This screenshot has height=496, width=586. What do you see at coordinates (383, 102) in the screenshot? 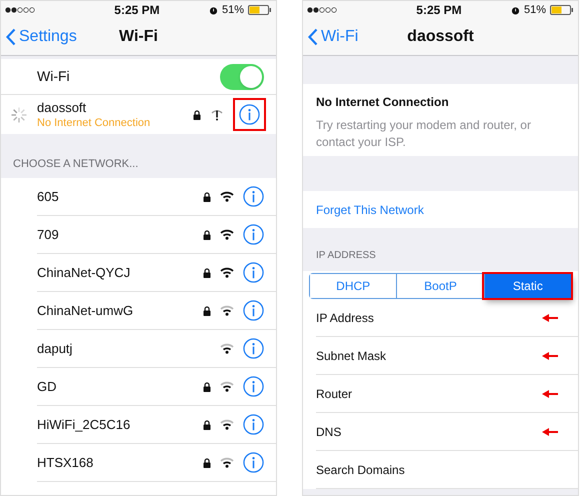
I see `notice-title: No Internet Connection` at bounding box center [383, 102].